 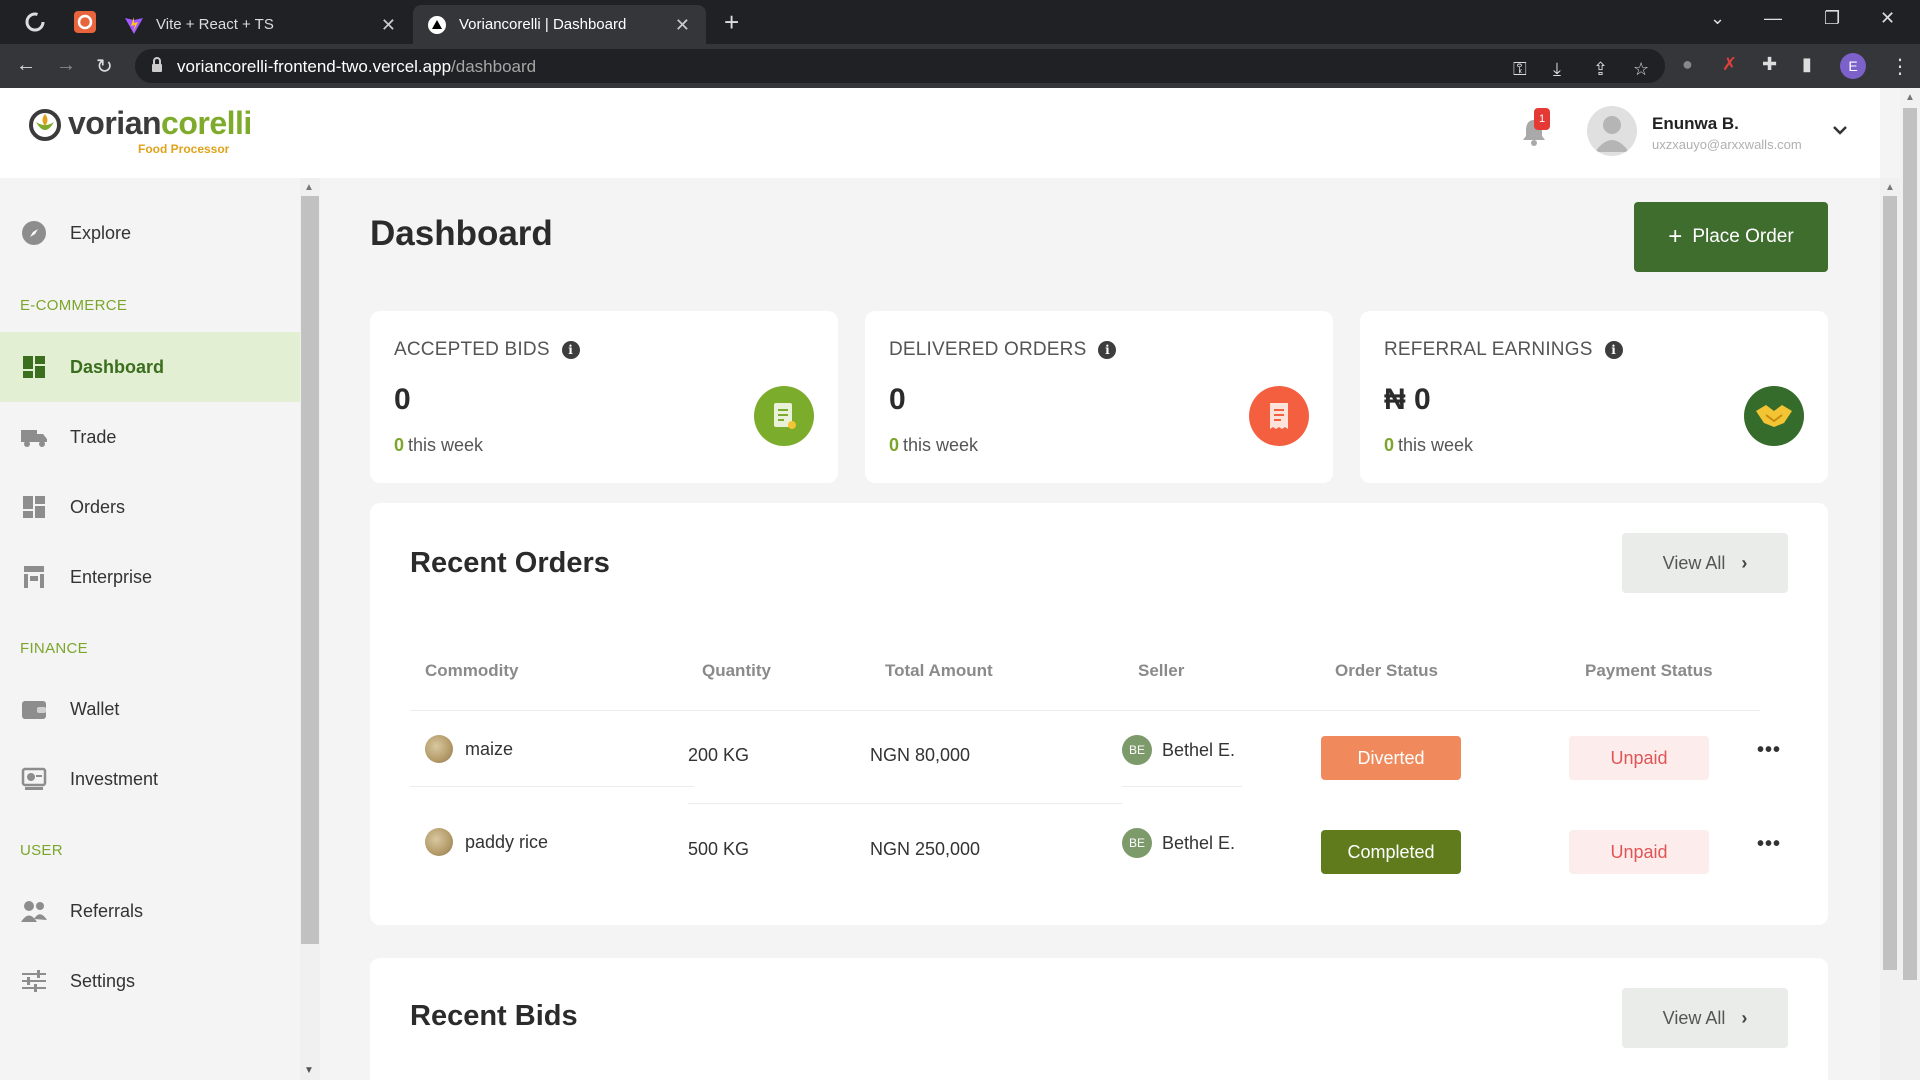 What do you see at coordinates (552, 786) in the screenshot?
I see `row-divider` at bounding box center [552, 786].